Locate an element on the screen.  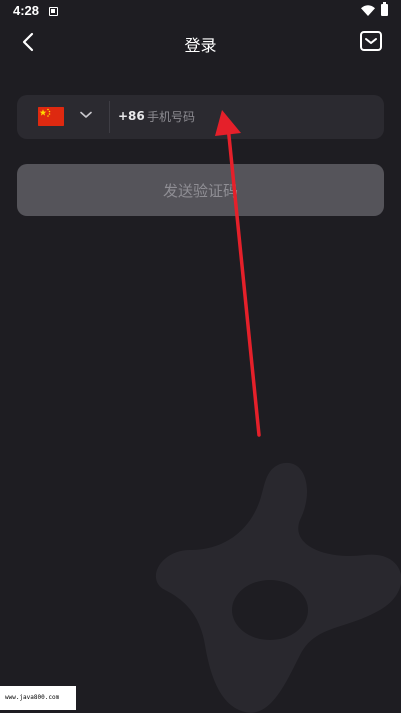
mail-icon is located at coordinates (371, 41).